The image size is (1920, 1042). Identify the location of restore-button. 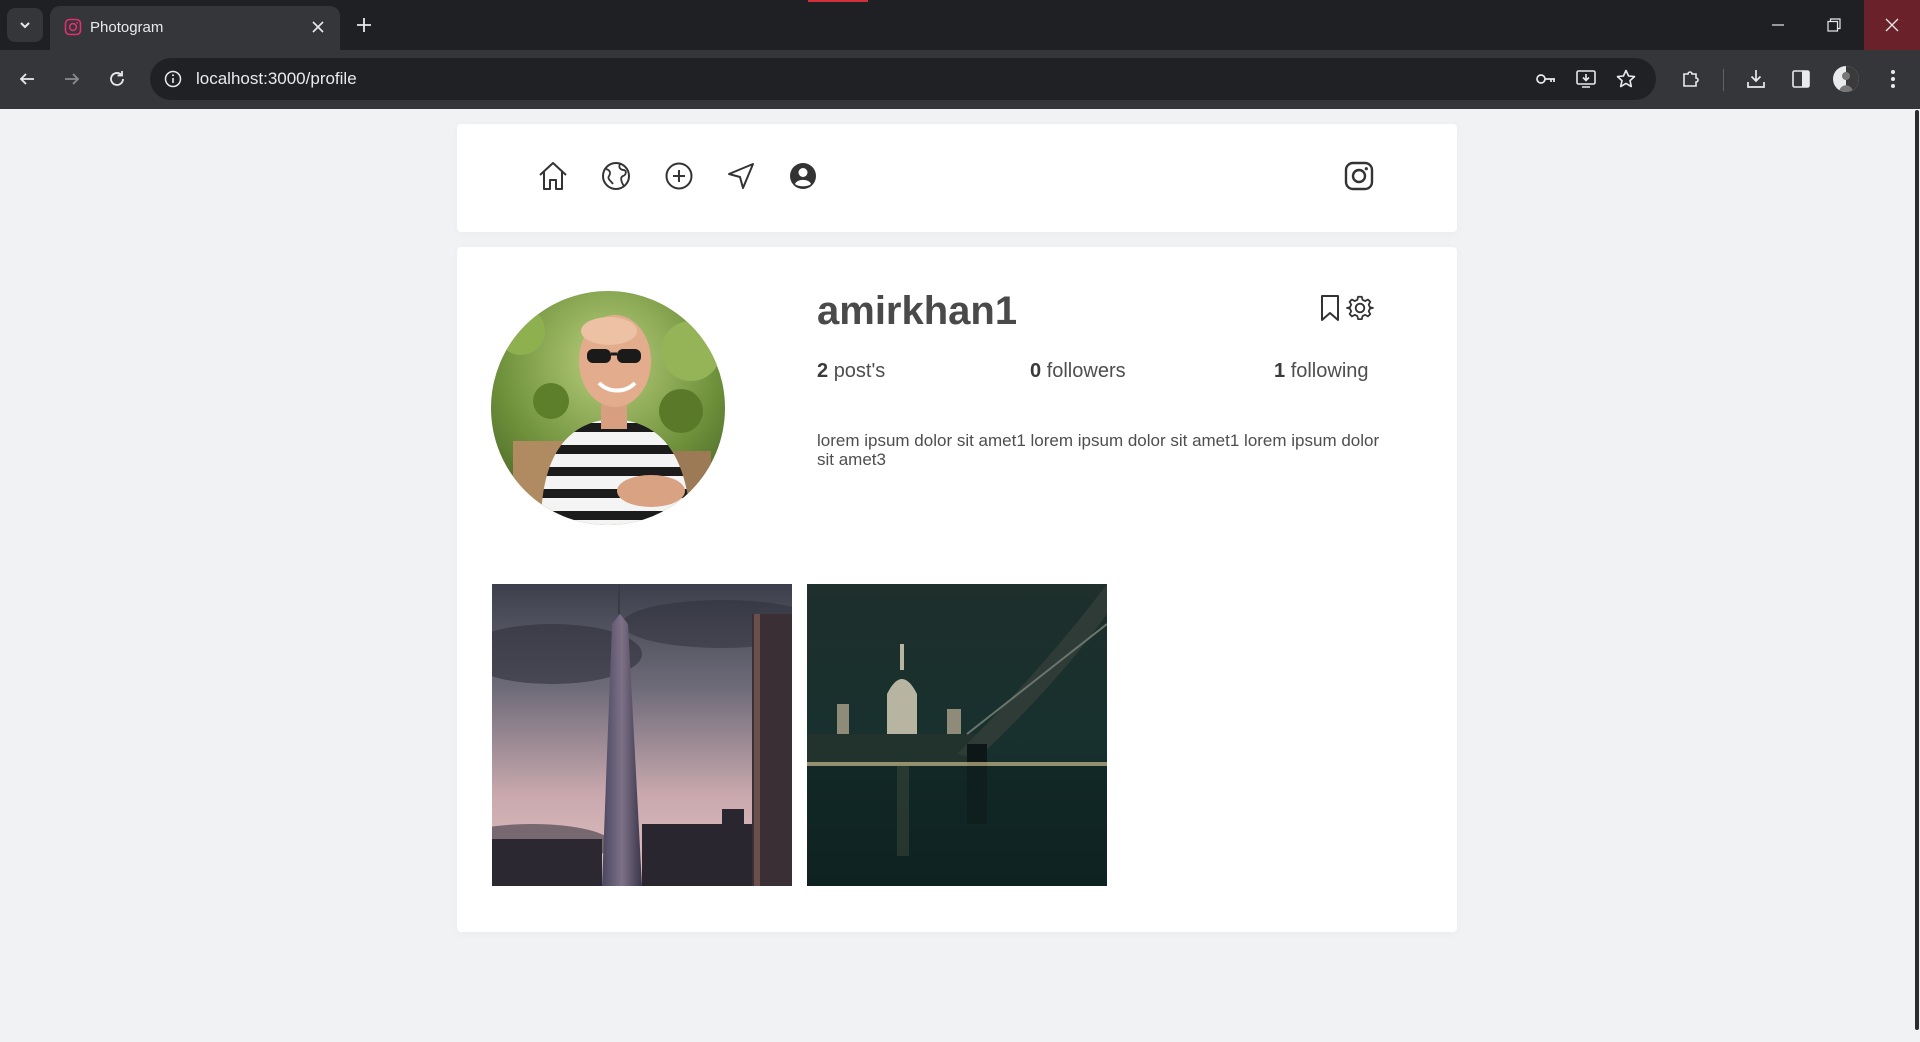
(1834, 25).